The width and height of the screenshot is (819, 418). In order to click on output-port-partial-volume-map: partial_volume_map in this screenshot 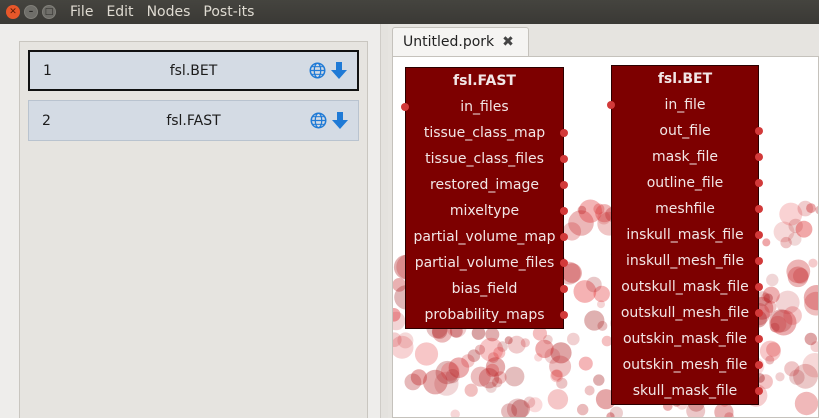, I will do `click(487, 237)`.